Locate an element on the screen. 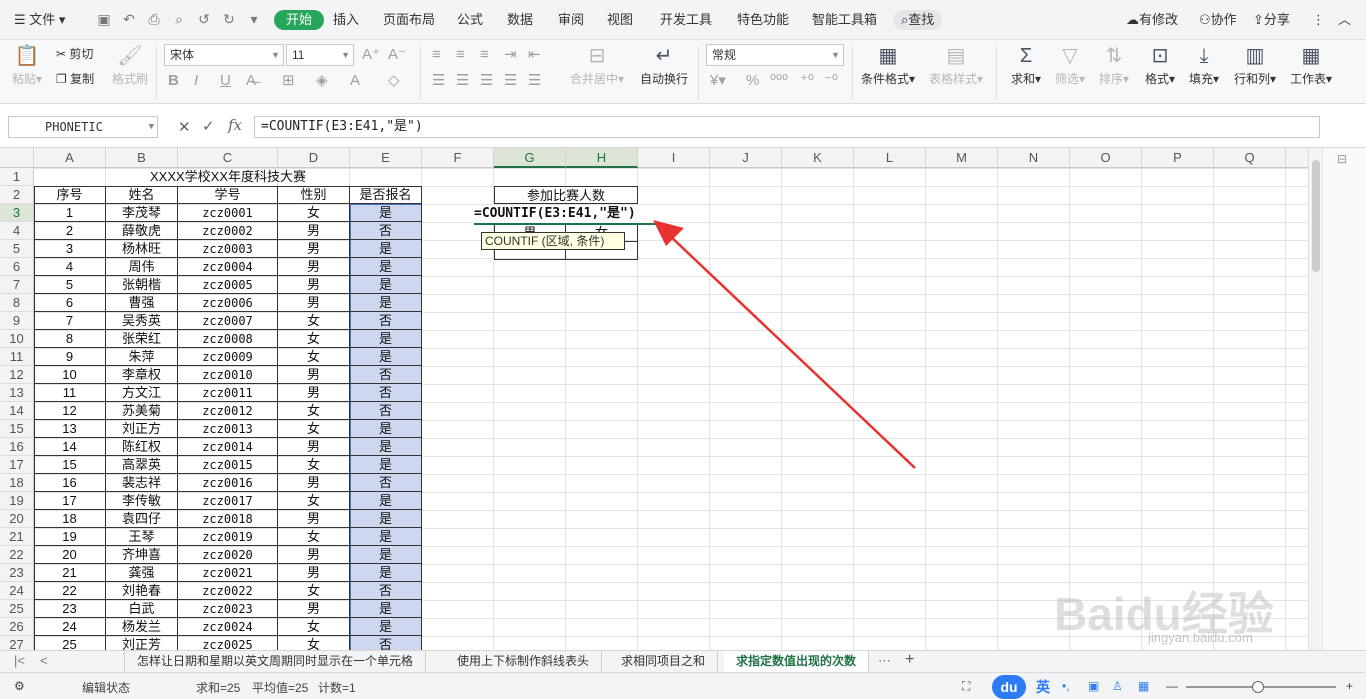 This screenshot has width=1366, height=699. table-cell: 刘正方 is located at coordinates (142, 429).